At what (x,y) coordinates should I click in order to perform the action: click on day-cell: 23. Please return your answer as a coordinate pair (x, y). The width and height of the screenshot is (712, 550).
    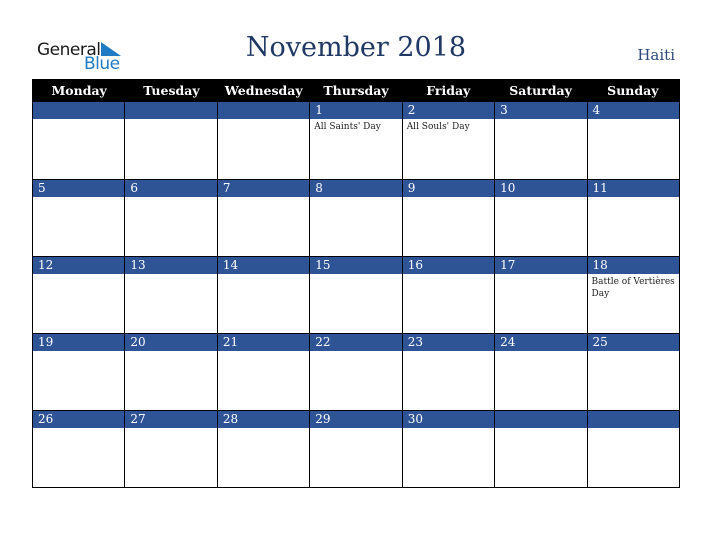
    Looking at the image, I should click on (448, 371).